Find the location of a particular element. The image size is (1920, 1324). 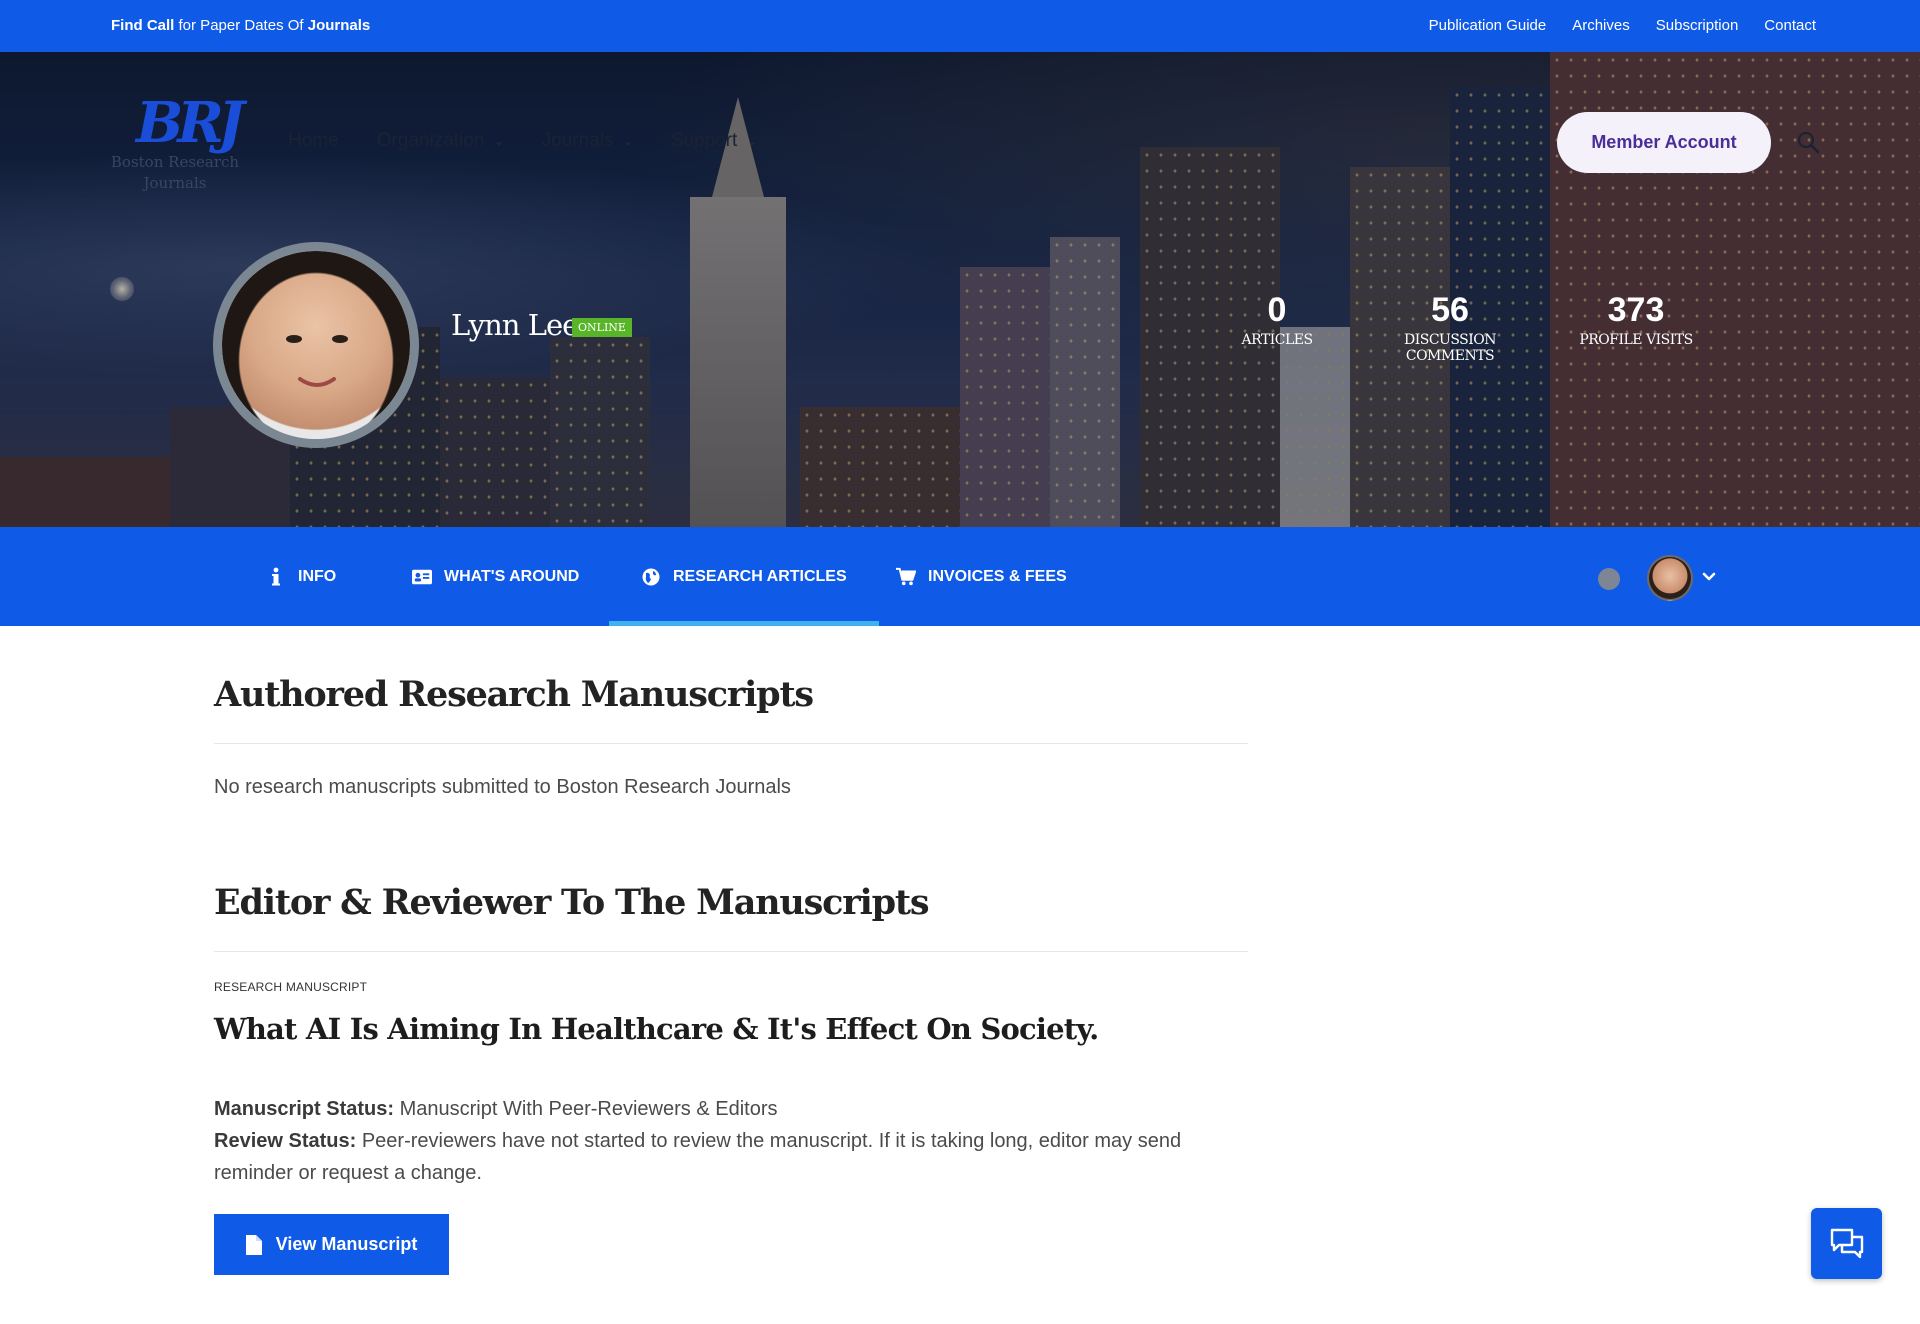

nav-journals: Journals ⌄ is located at coordinates (587, 141).